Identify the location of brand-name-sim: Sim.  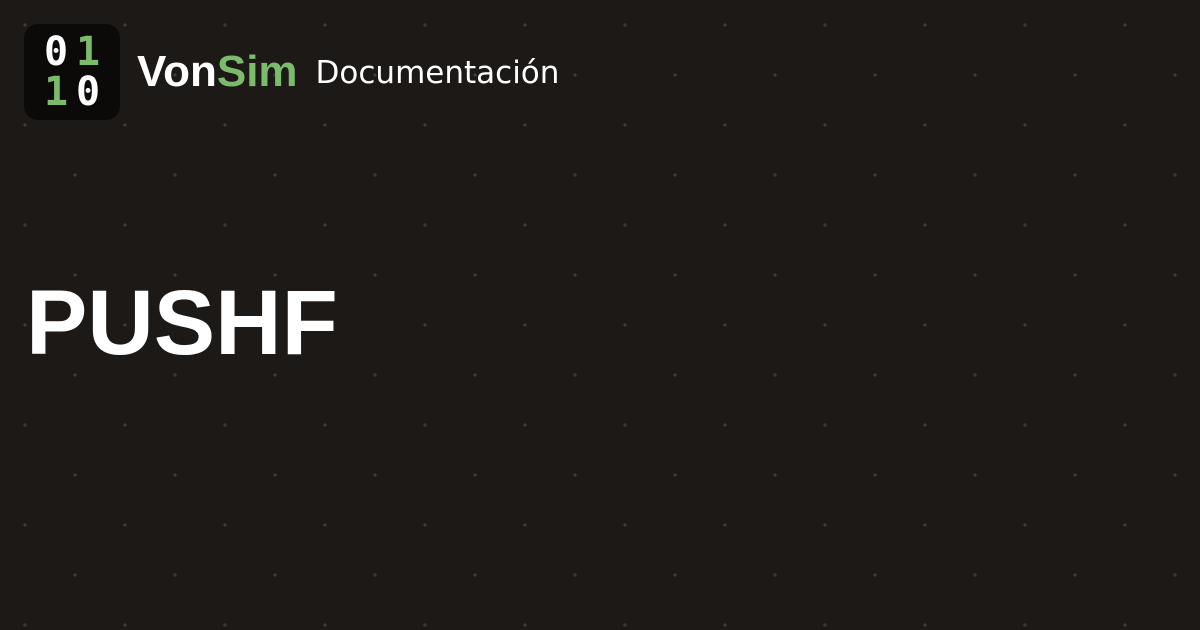
(257, 71).